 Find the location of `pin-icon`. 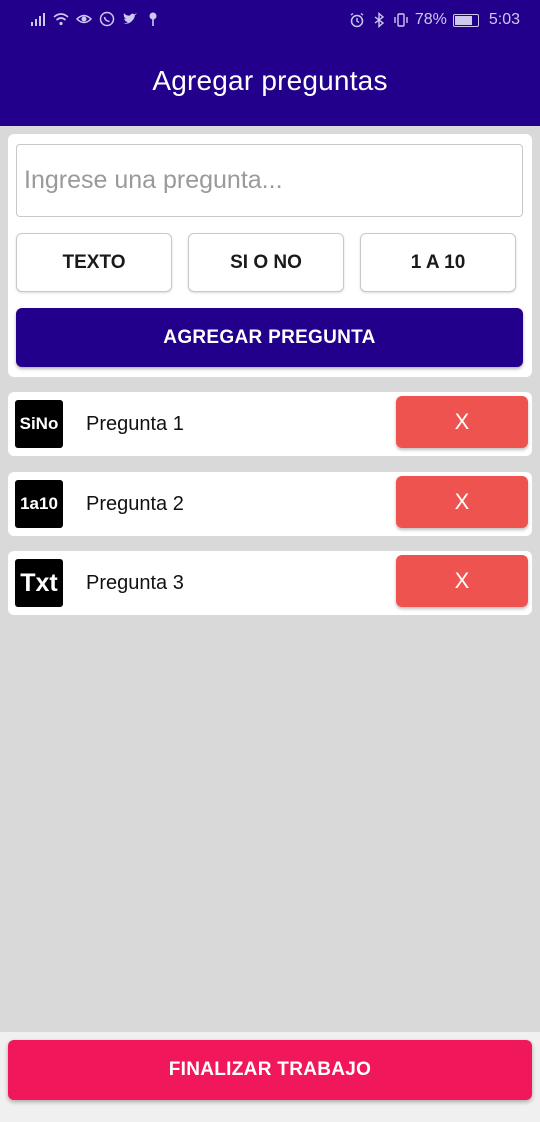

pin-icon is located at coordinates (153, 19).